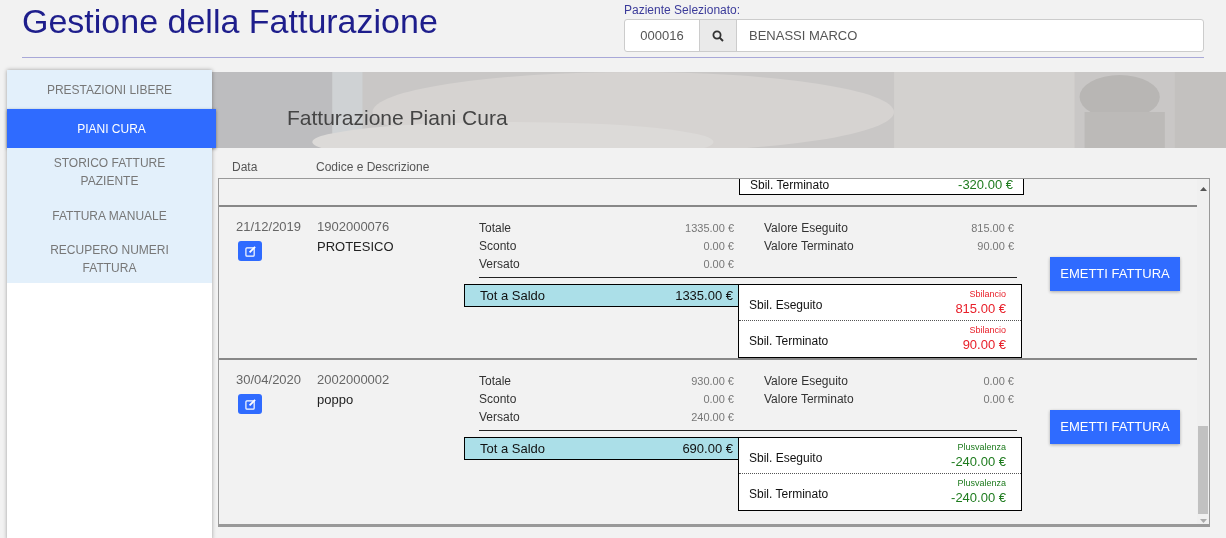 The height and width of the screenshot is (538, 1226). Describe the element at coordinates (992, 228) in the screenshot. I see `value-amount: 815.00 €` at that location.